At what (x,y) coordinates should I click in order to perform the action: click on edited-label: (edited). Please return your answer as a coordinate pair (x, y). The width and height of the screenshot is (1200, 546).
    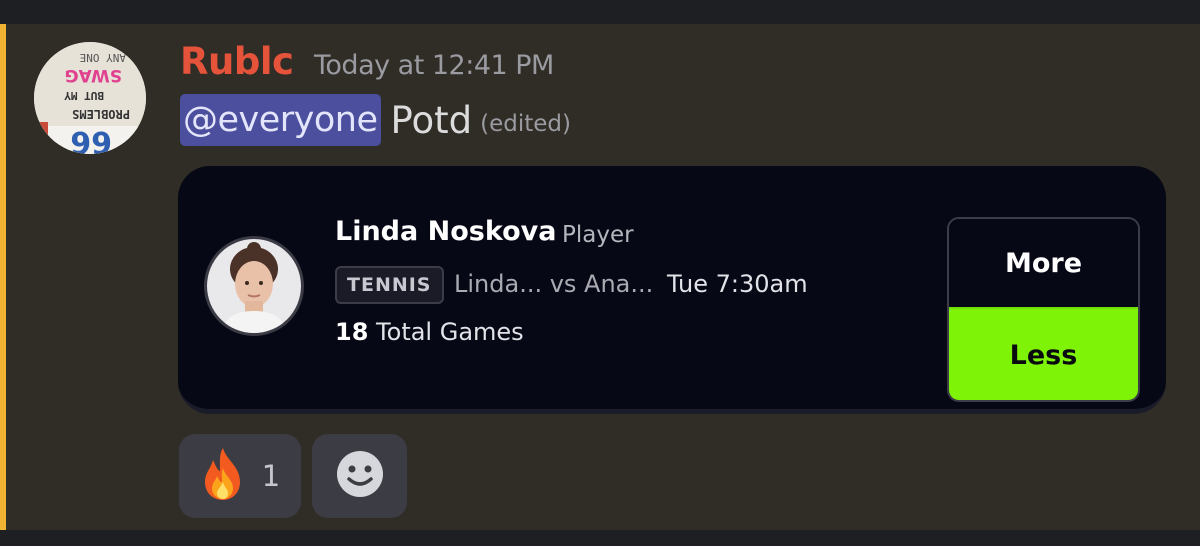
    Looking at the image, I should click on (525, 124).